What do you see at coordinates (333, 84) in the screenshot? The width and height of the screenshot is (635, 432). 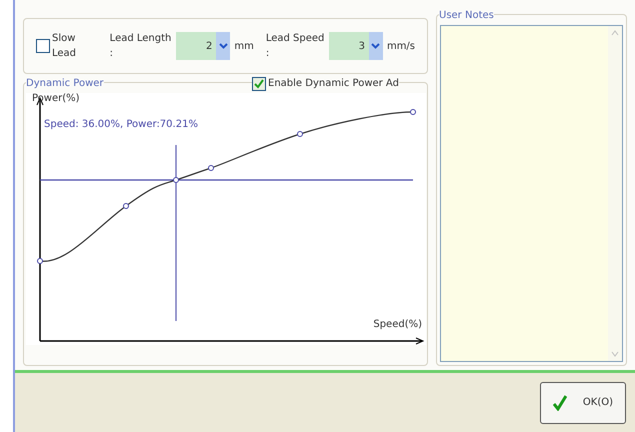 I see `checkbox-label: Enable Dynamic Power Ad` at bounding box center [333, 84].